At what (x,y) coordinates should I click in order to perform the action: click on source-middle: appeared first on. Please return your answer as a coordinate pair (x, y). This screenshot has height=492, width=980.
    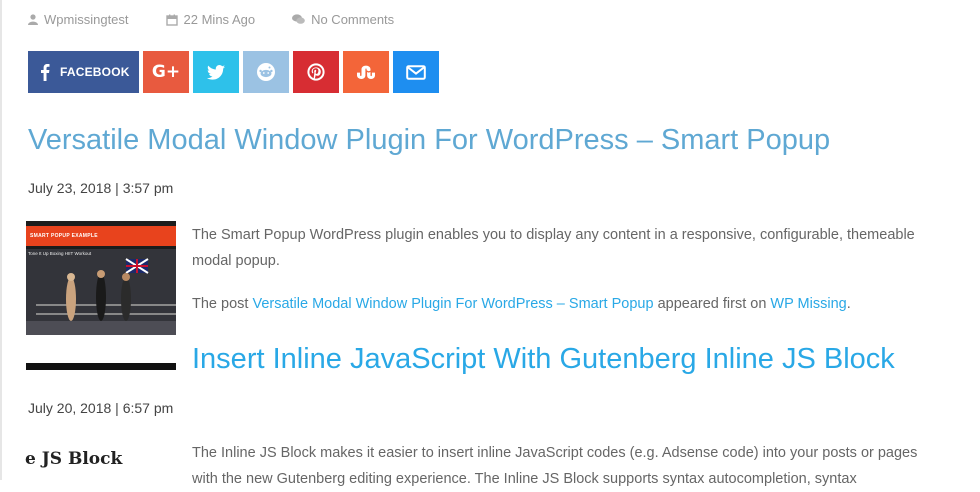
    Looking at the image, I should click on (712, 304).